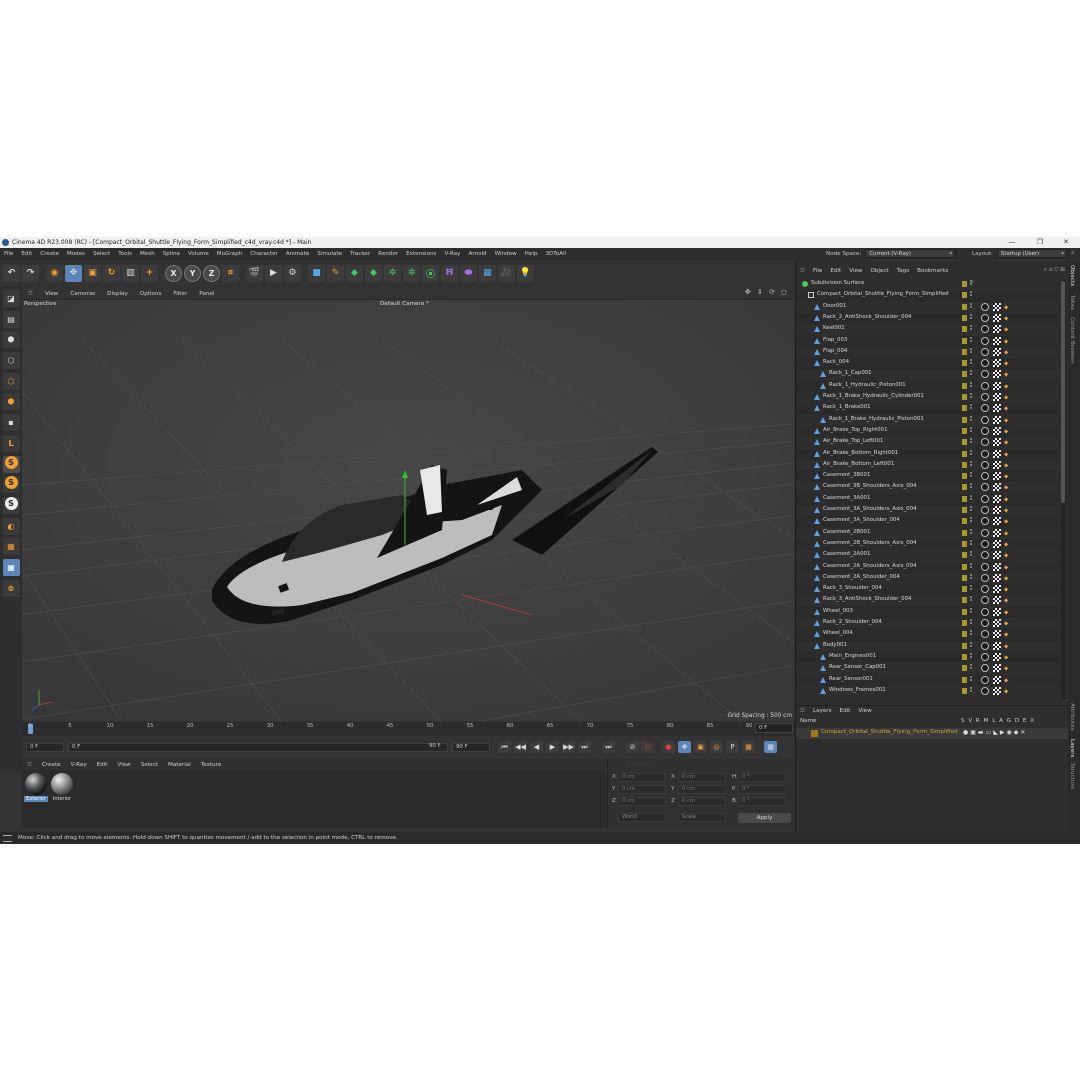 This screenshot has height=1080, width=1080. What do you see at coordinates (76, 254) in the screenshot?
I see `menu-modes: Modes` at bounding box center [76, 254].